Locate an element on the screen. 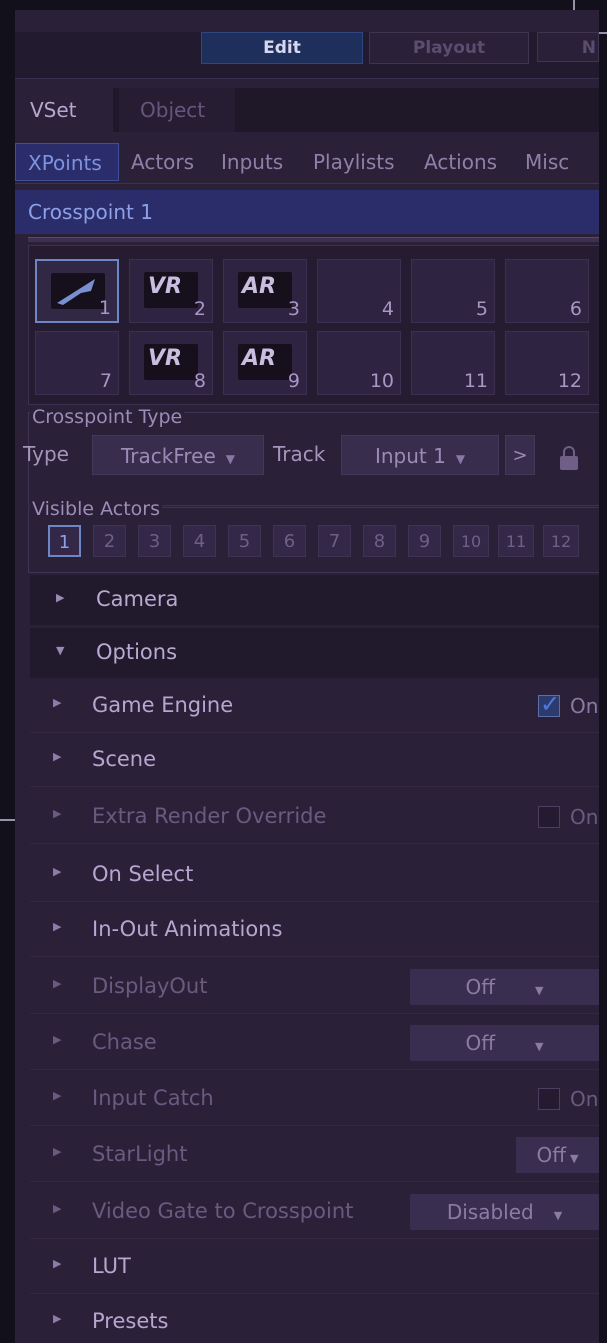 Image resolution: width=607 pixels, height=1343 pixels. presets-row: ▶ Presets is located at coordinates (314, 1319).